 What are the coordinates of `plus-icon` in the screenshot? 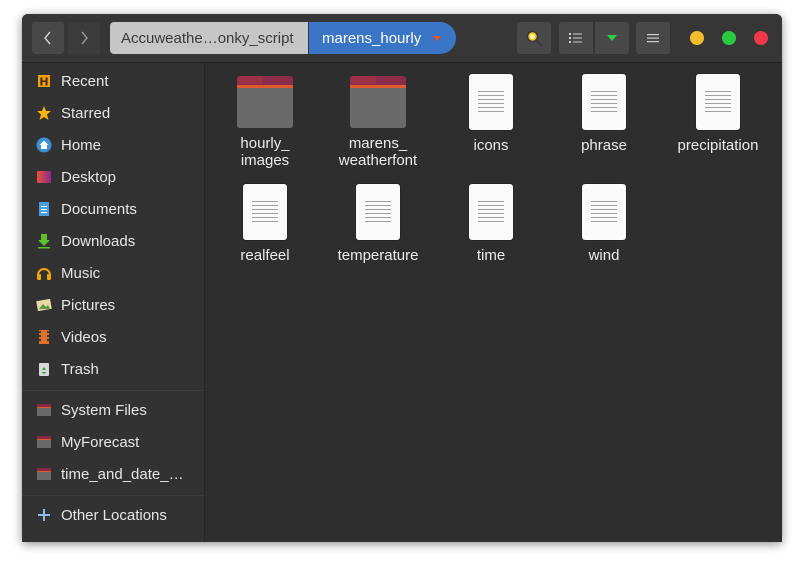 It's located at (44, 515).